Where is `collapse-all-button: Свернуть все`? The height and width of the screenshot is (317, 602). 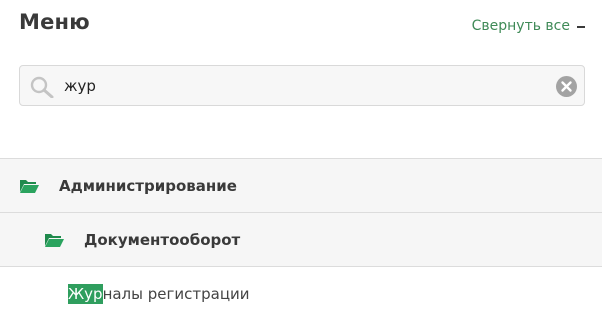
collapse-all-button: Свернуть все is located at coordinates (528, 26).